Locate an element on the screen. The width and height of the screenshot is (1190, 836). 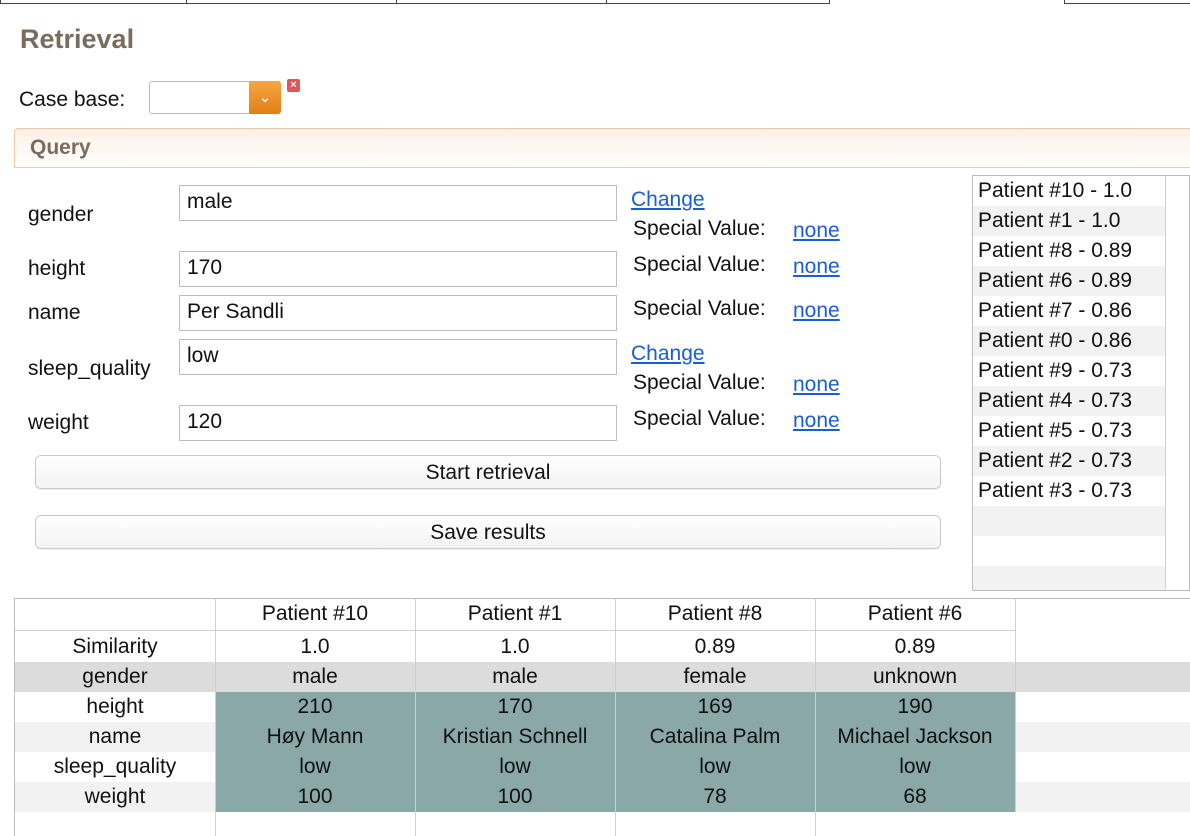
table-cell: female is located at coordinates (715, 676).